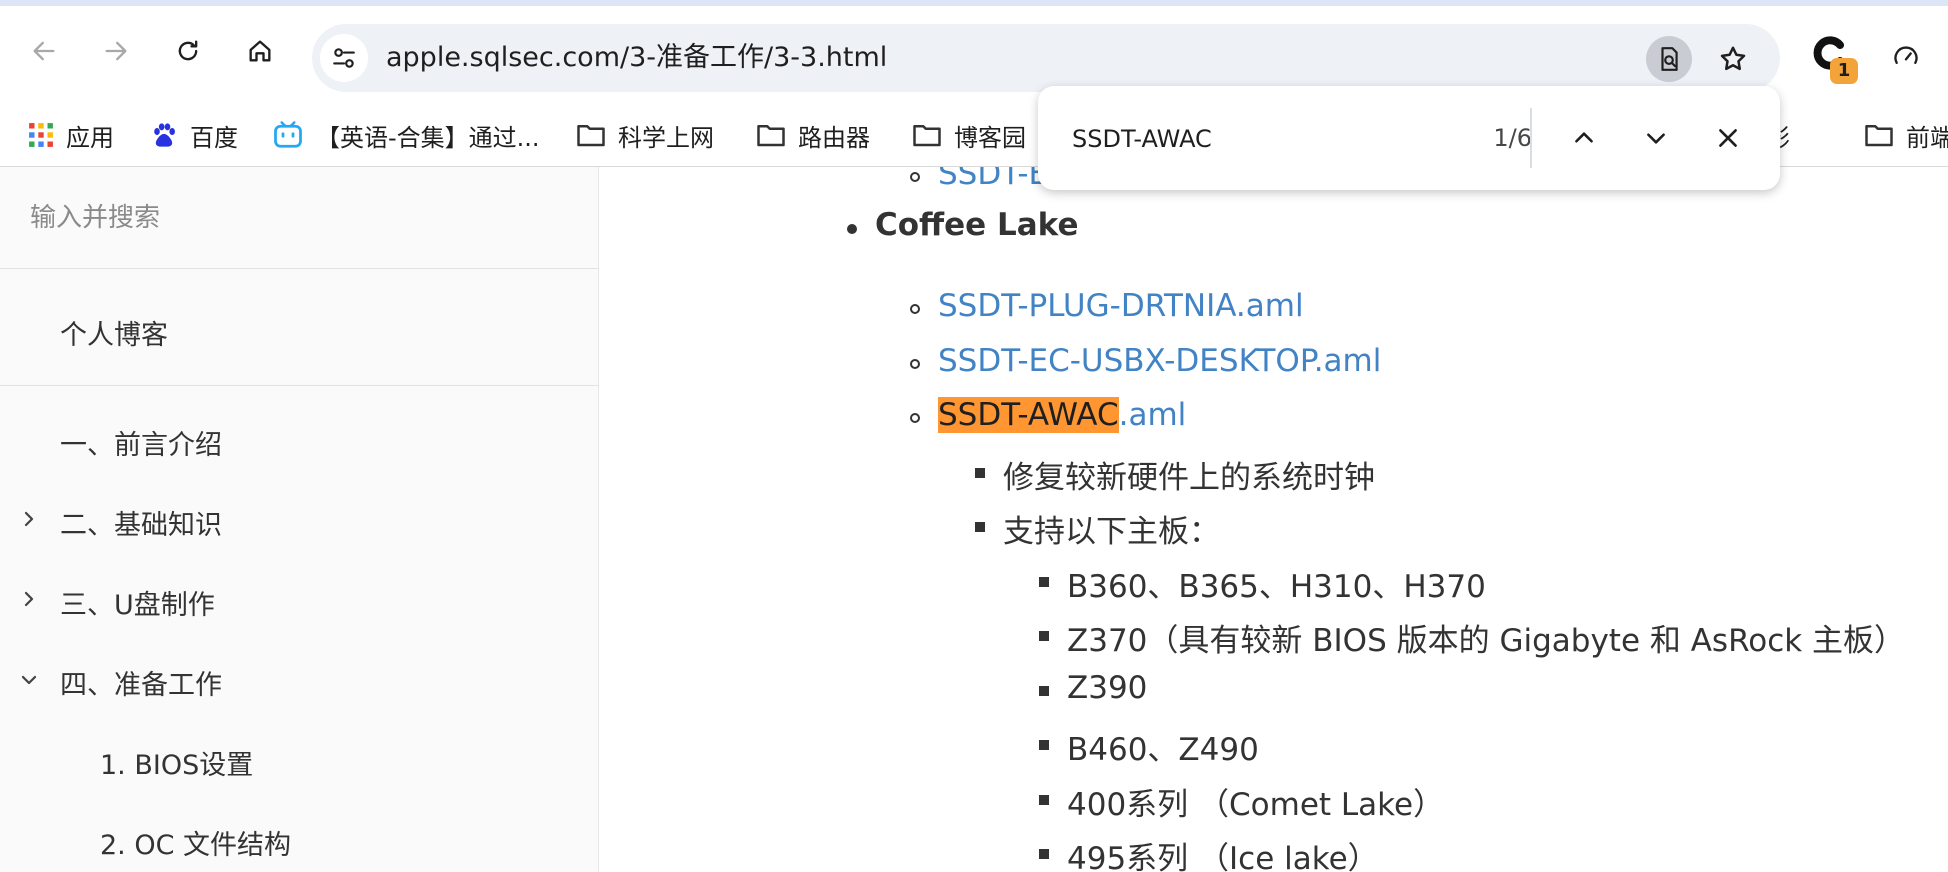 The image size is (1948, 872). I want to click on find-close-button, so click(1728, 138).